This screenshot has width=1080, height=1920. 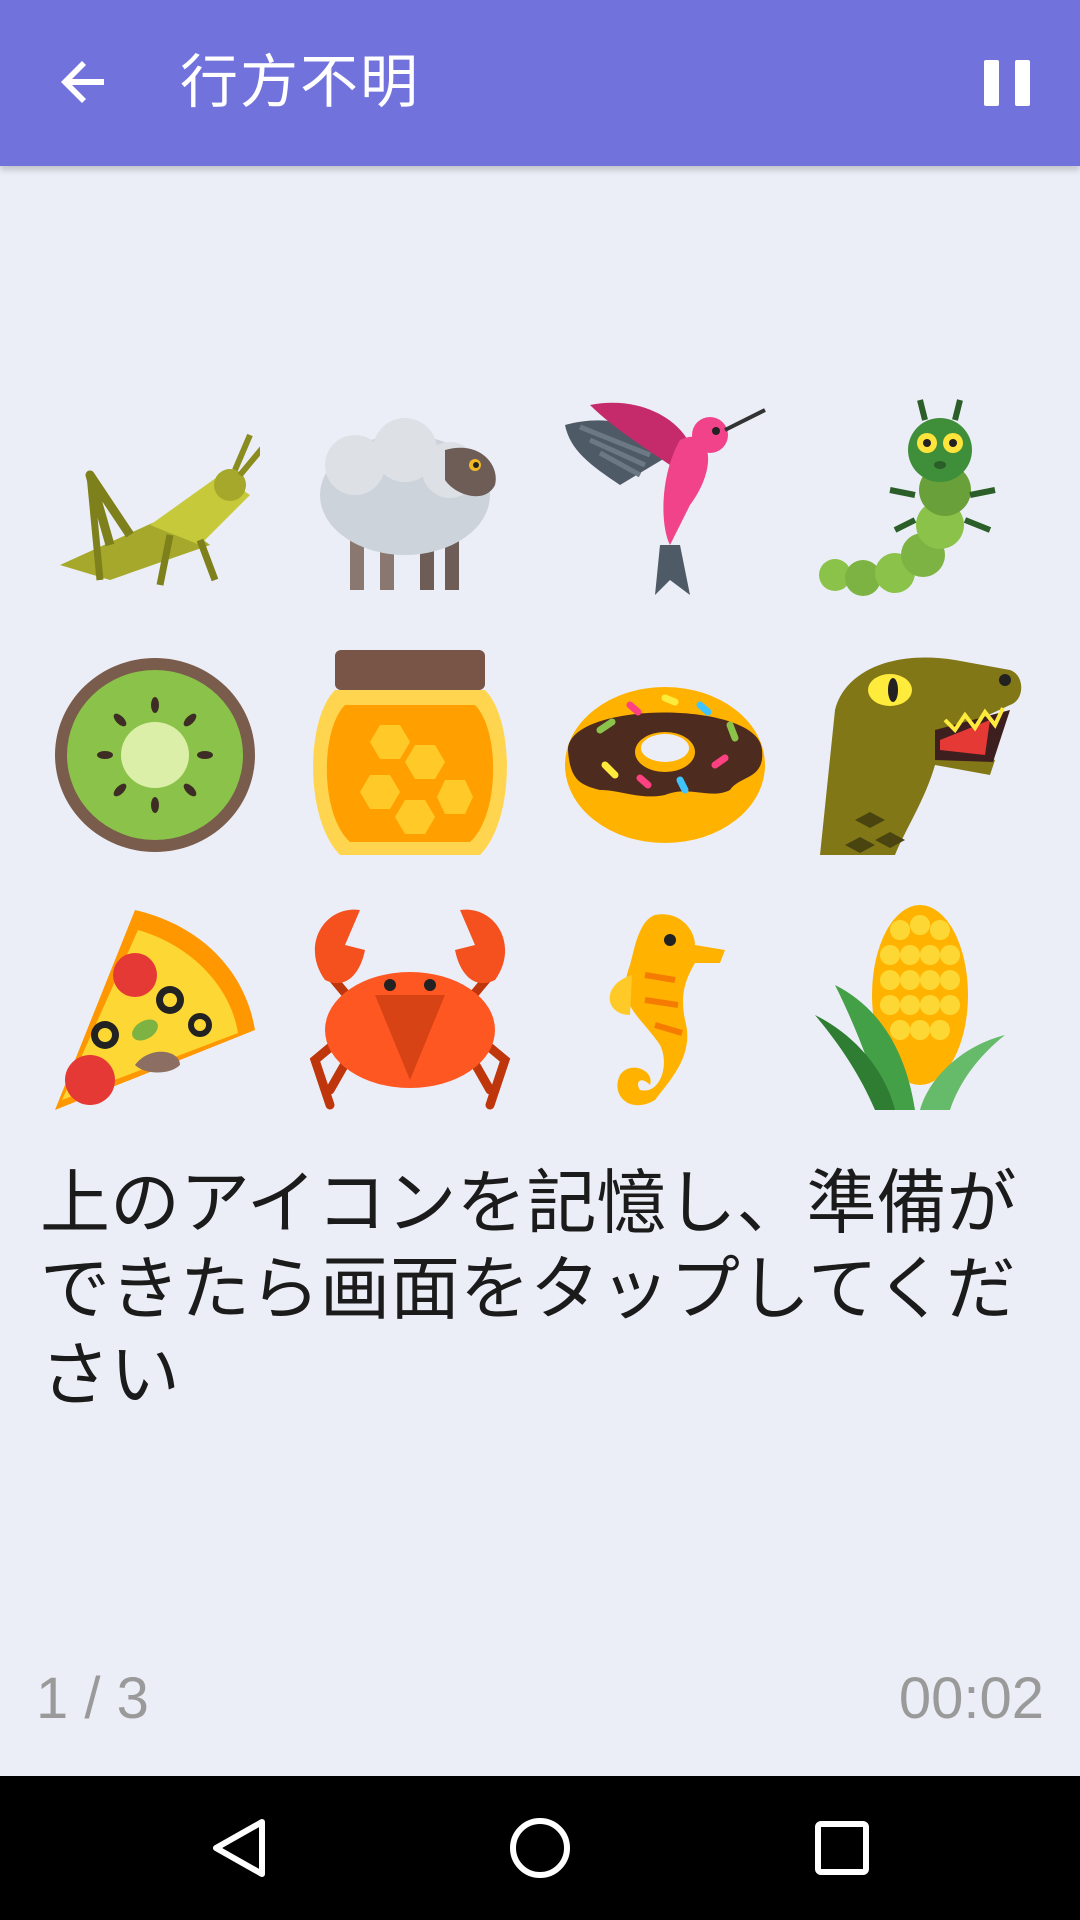 What do you see at coordinates (1007, 83) in the screenshot?
I see `pause-icon` at bounding box center [1007, 83].